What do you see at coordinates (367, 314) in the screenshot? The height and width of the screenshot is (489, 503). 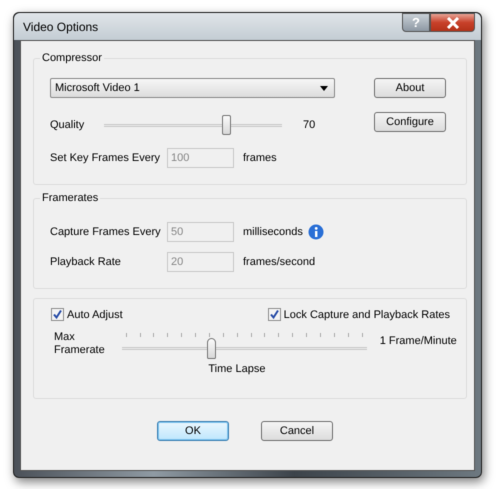 I see `checkbox-label: Lock Capture and Playback Rates` at bounding box center [367, 314].